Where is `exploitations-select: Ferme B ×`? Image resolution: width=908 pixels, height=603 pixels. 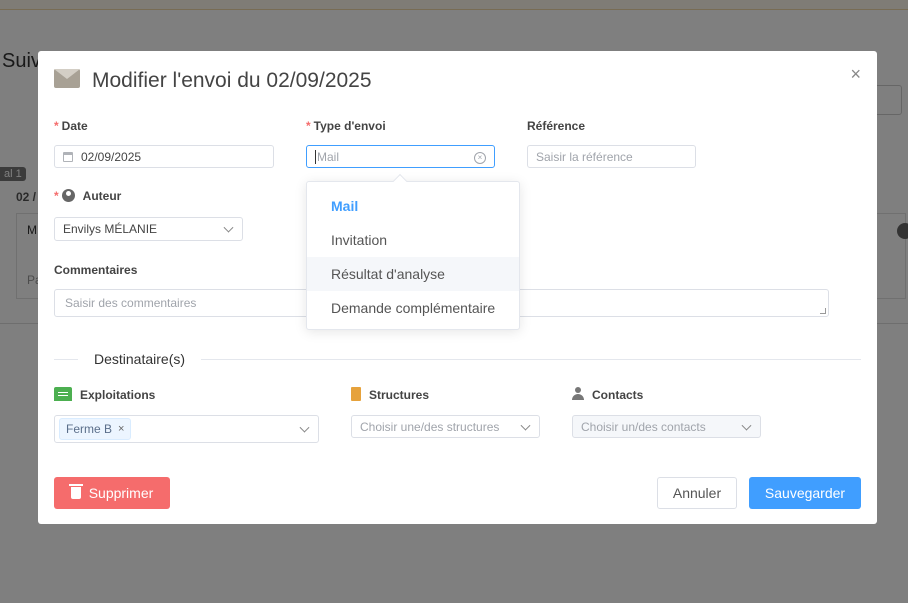
exploitations-select: Ferme B × is located at coordinates (186, 429).